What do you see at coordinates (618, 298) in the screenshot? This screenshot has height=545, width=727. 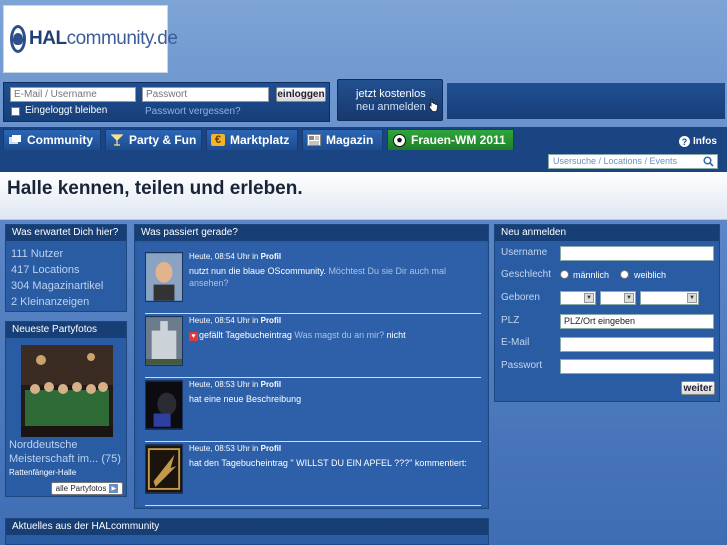 I see `birth-month-select: ▼` at bounding box center [618, 298].